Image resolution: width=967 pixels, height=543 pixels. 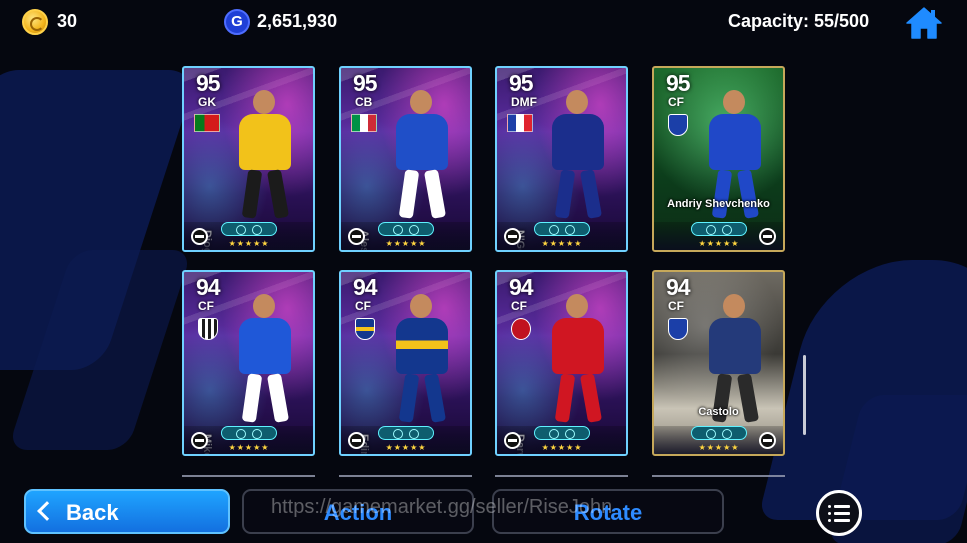 I want to click on player-position: CB, so click(x=364, y=102).